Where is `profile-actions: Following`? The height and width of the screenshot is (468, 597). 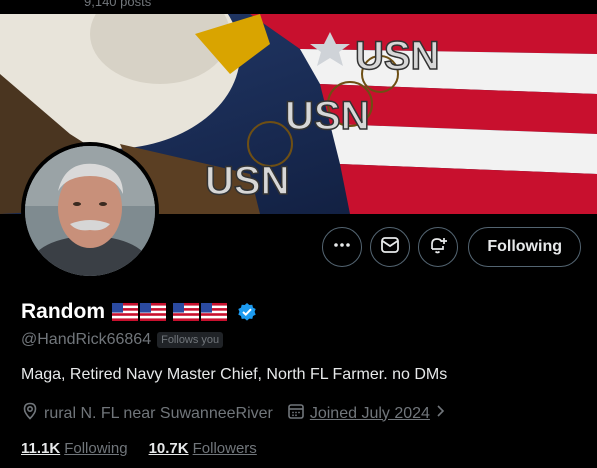
profile-actions: Following is located at coordinates (451, 247).